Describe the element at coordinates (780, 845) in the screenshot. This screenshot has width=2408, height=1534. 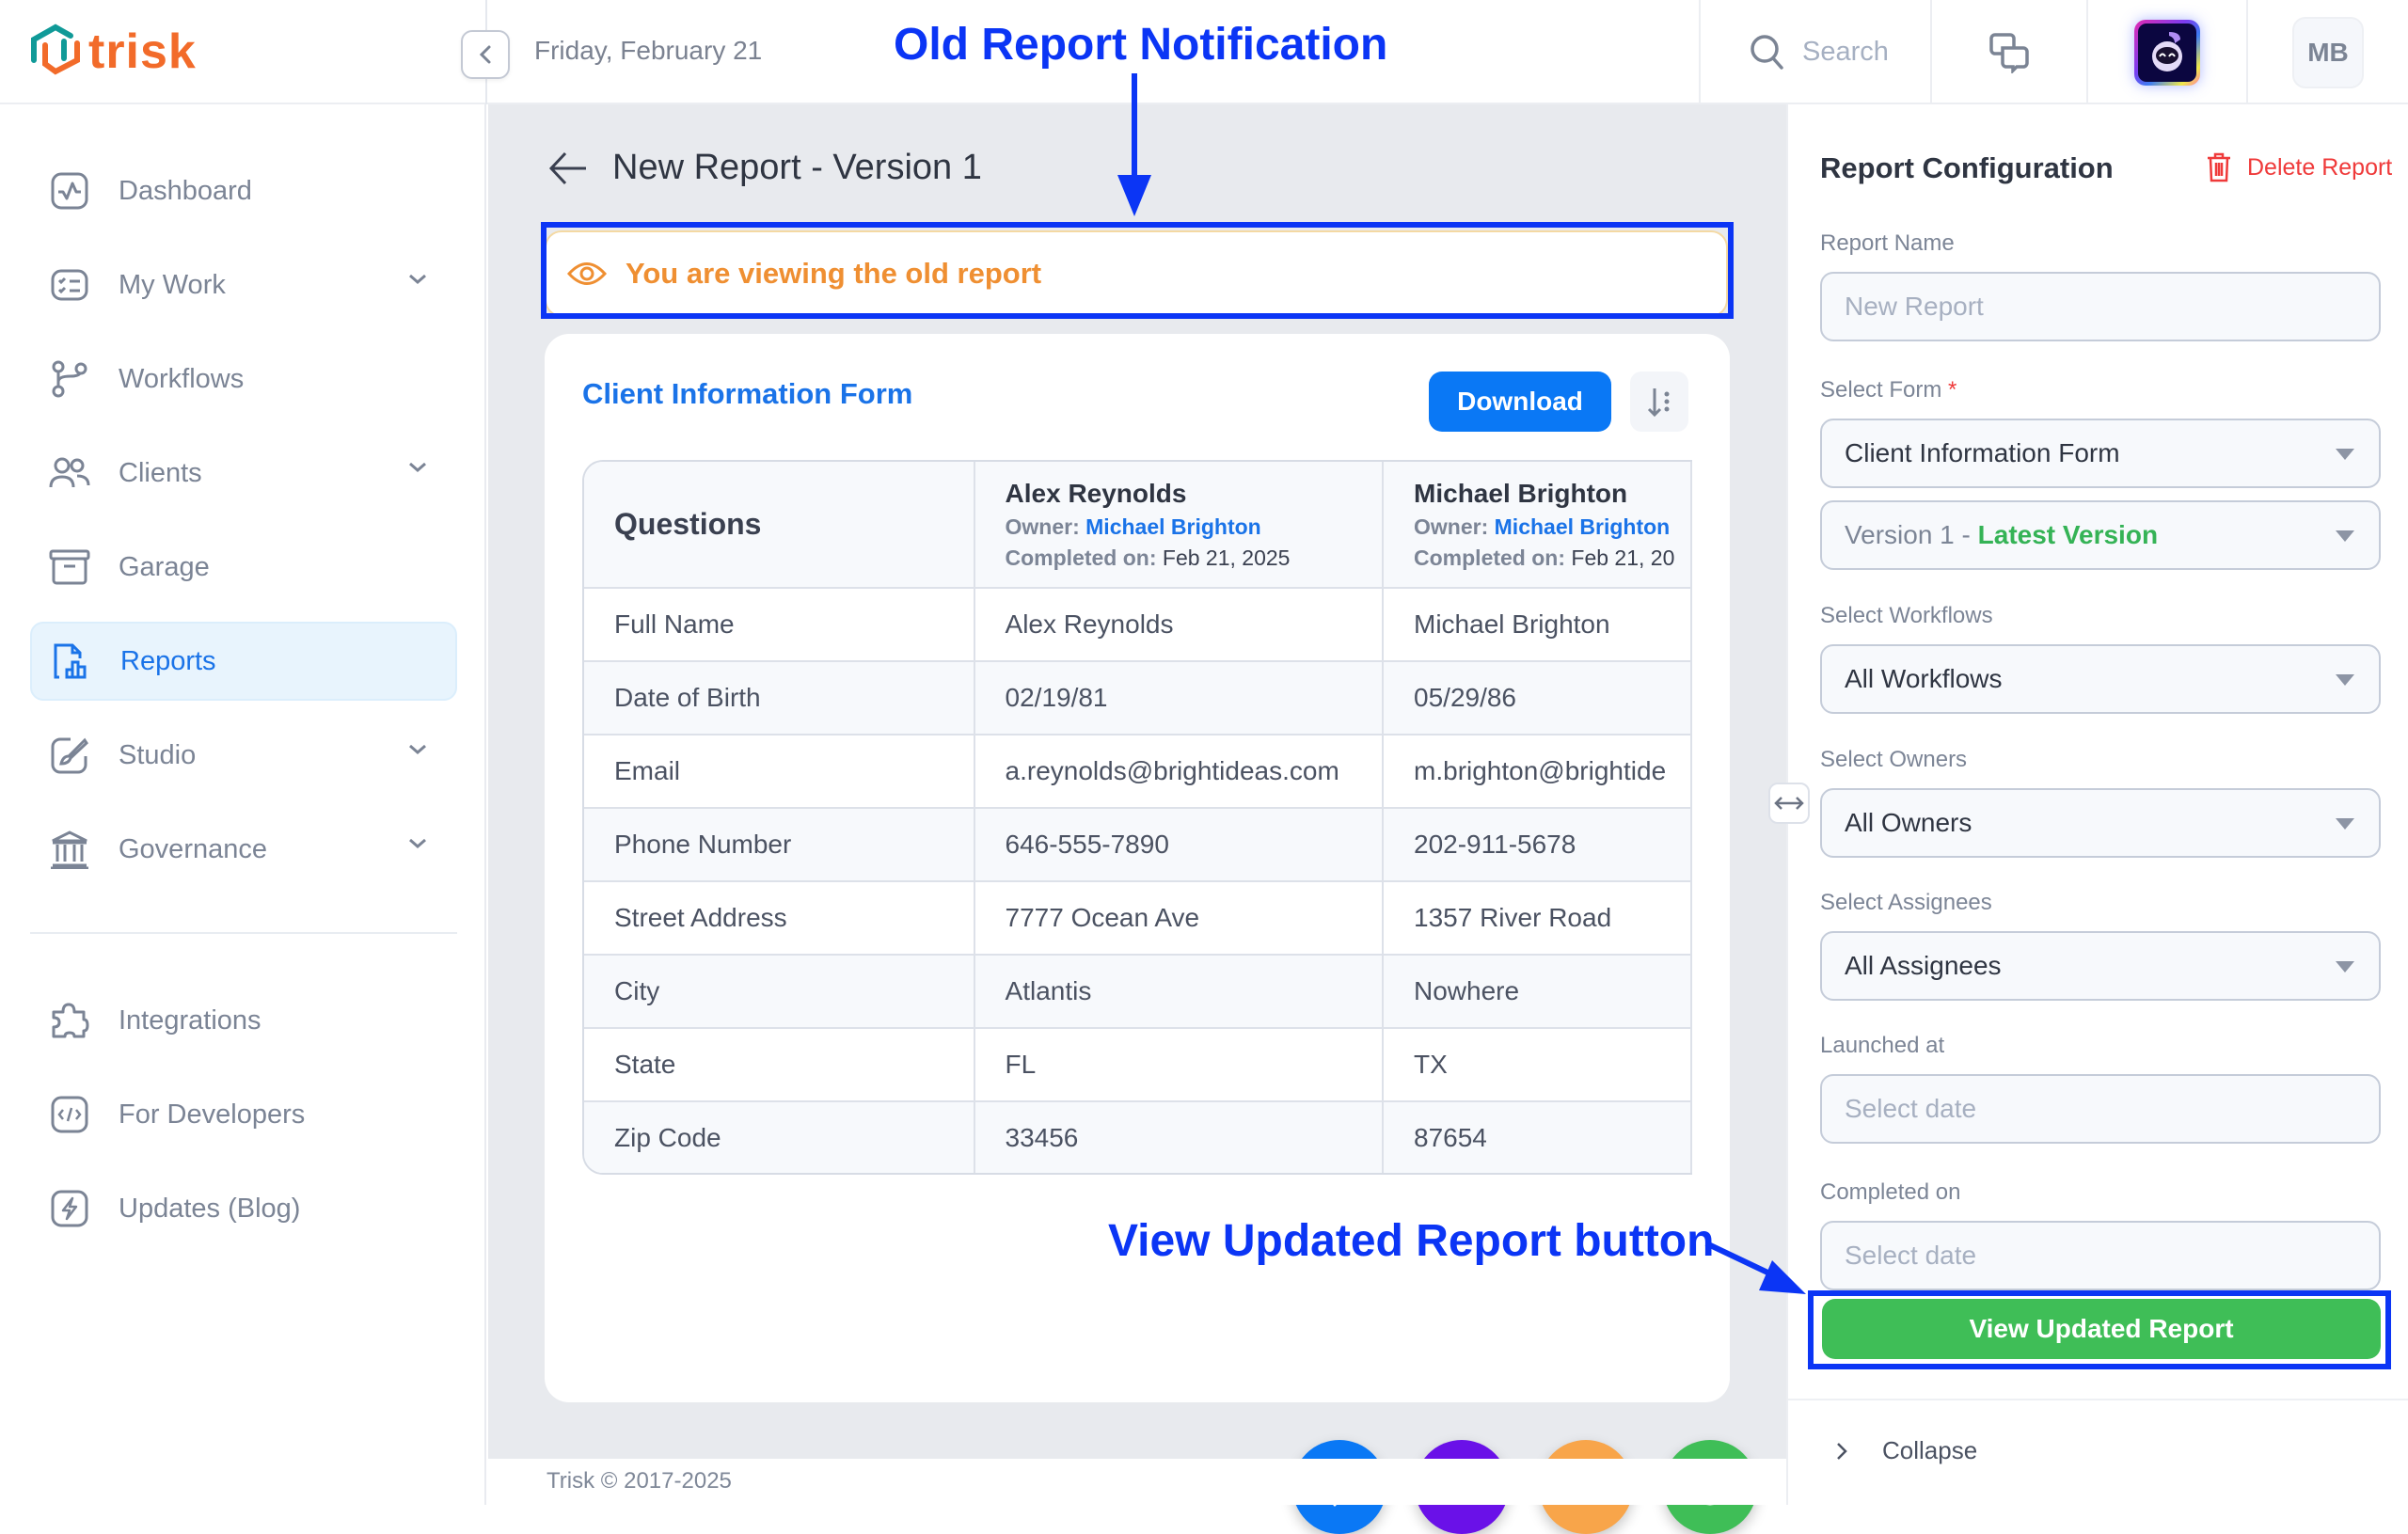
I see `question-cell: Phone Number` at that location.